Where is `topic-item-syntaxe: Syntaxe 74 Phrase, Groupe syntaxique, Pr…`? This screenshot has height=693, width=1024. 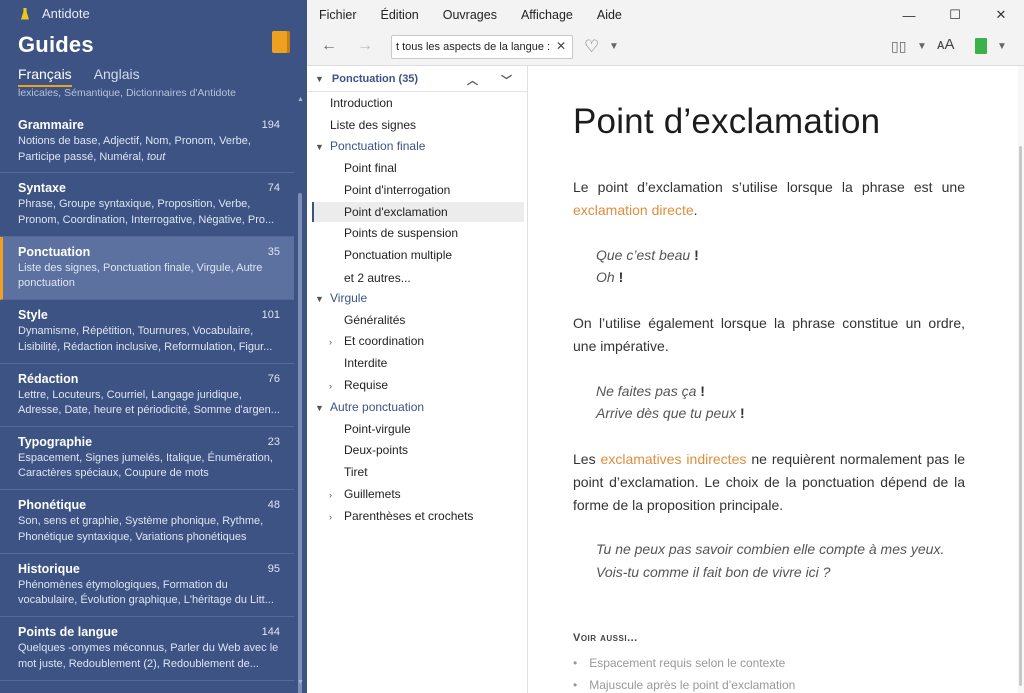 topic-item-syntaxe: Syntaxe 74 Phrase, Groupe syntaxique, Pr… is located at coordinates (147, 205).